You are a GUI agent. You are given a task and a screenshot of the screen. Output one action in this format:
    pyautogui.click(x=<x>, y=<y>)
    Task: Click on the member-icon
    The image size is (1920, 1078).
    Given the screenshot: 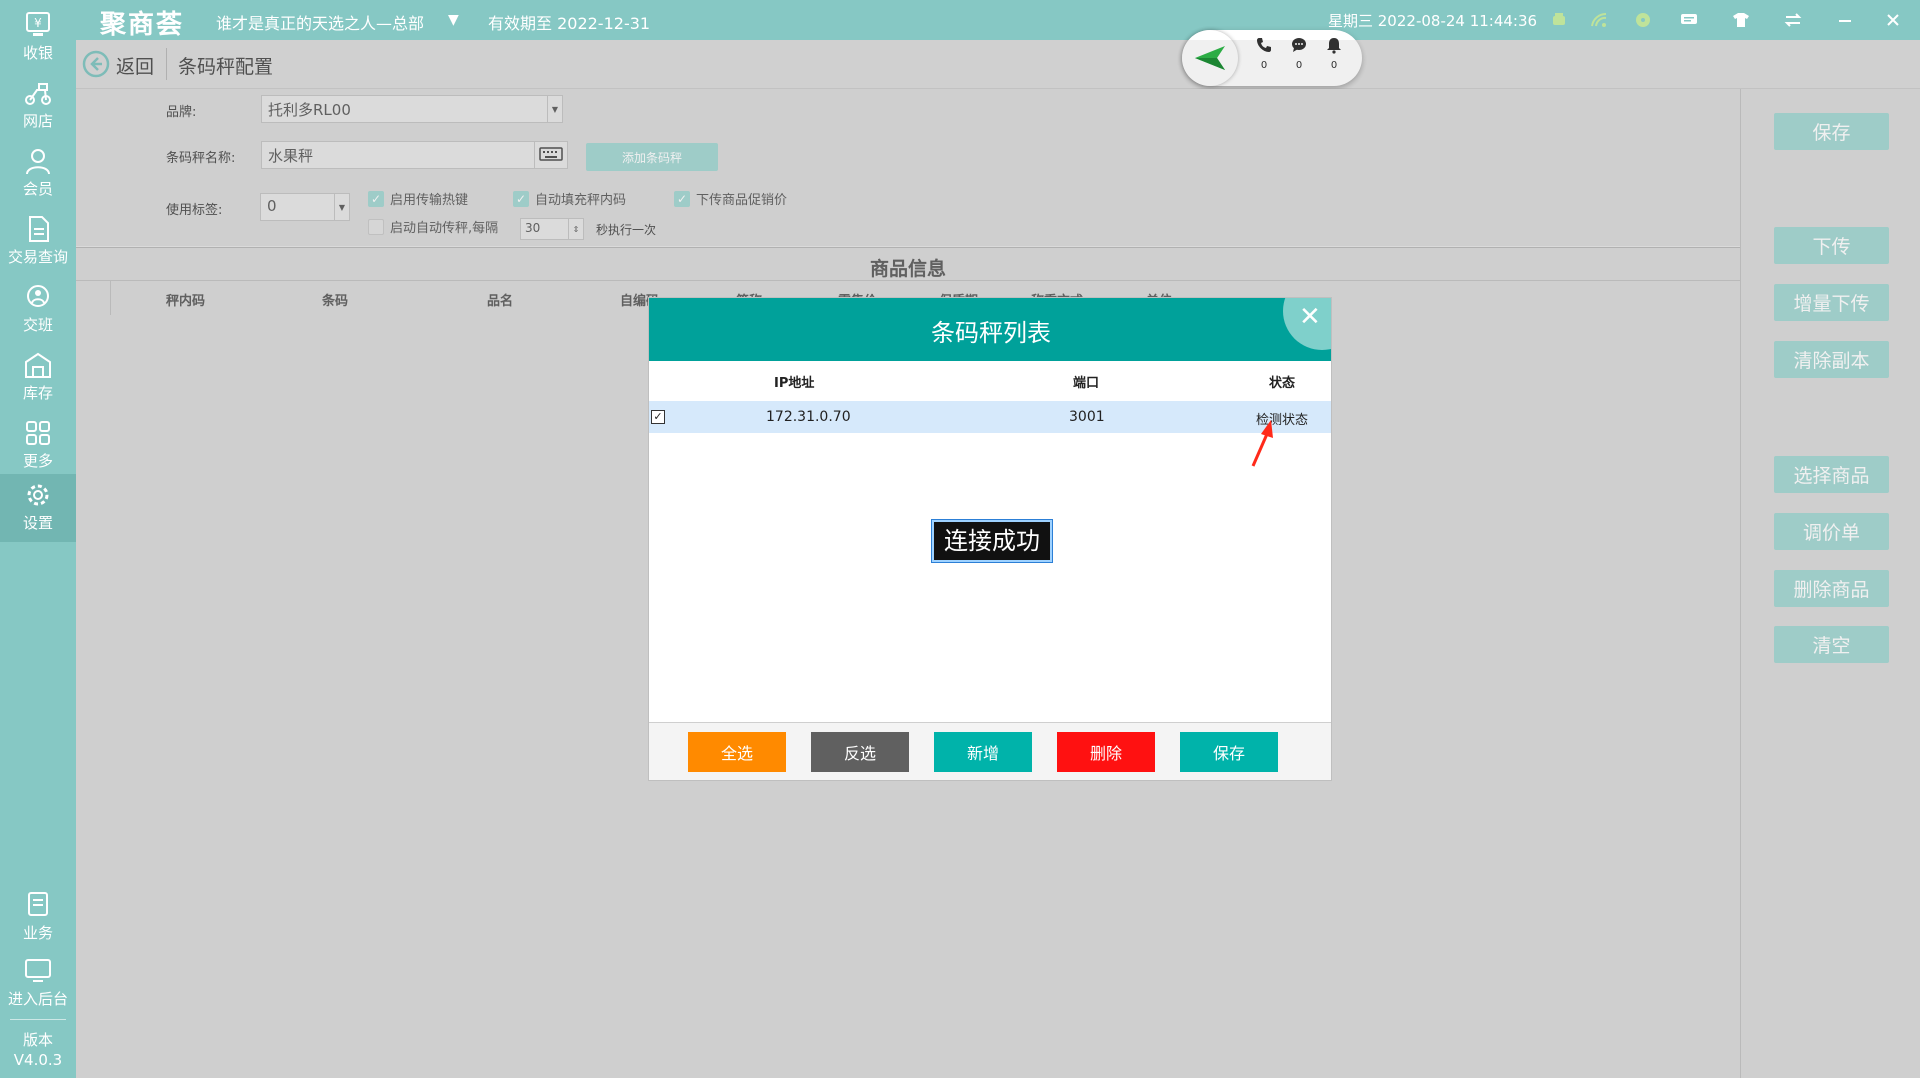 What is the action you would take?
    pyautogui.click(x=38, y=162)
    